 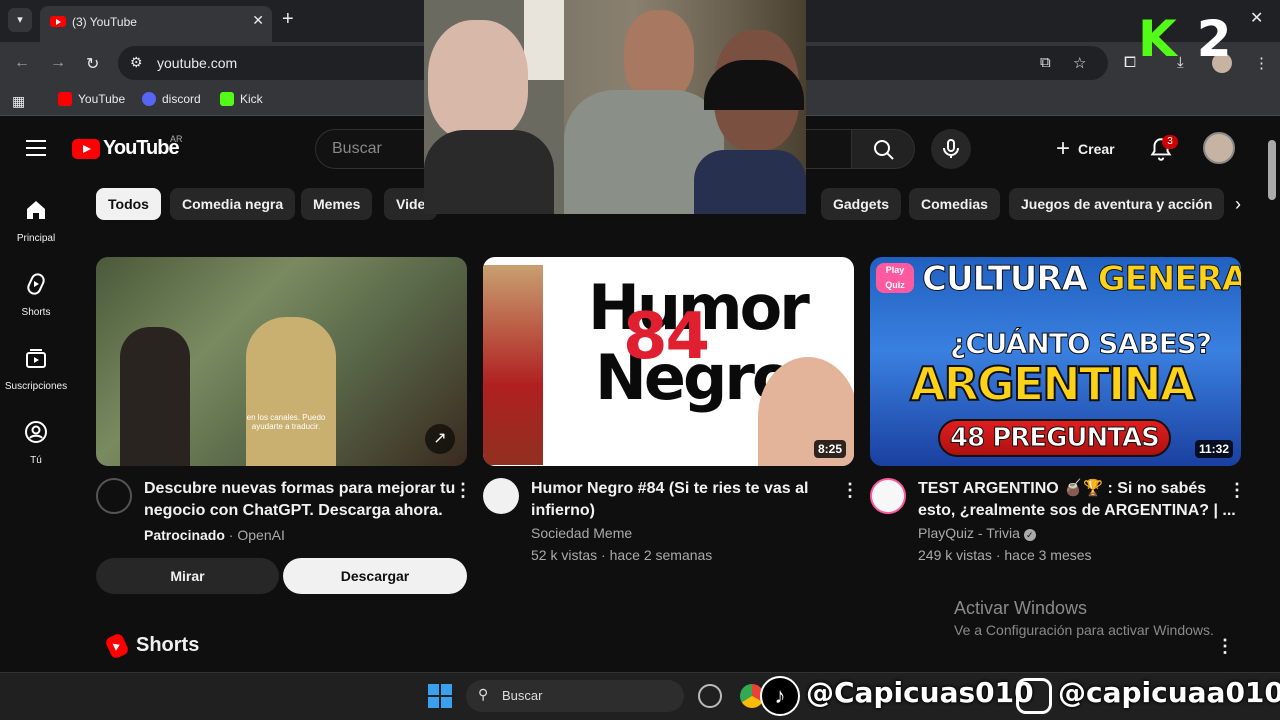 I want to click on youtube-logo: YouTube, so click(x=126, y=148).